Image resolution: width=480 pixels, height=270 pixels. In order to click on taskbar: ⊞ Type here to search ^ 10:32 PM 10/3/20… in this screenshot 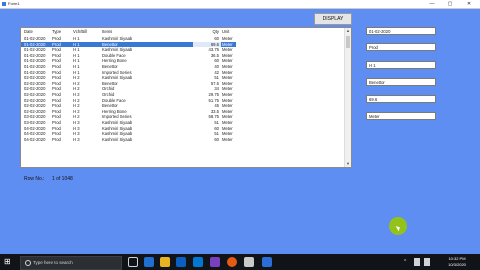, I will do `click(240, 262)`.